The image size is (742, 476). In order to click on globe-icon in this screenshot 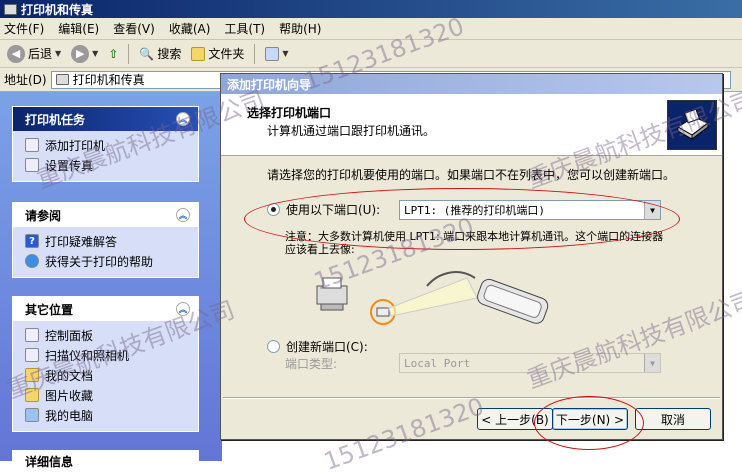, I will do `click(32, 261)`.